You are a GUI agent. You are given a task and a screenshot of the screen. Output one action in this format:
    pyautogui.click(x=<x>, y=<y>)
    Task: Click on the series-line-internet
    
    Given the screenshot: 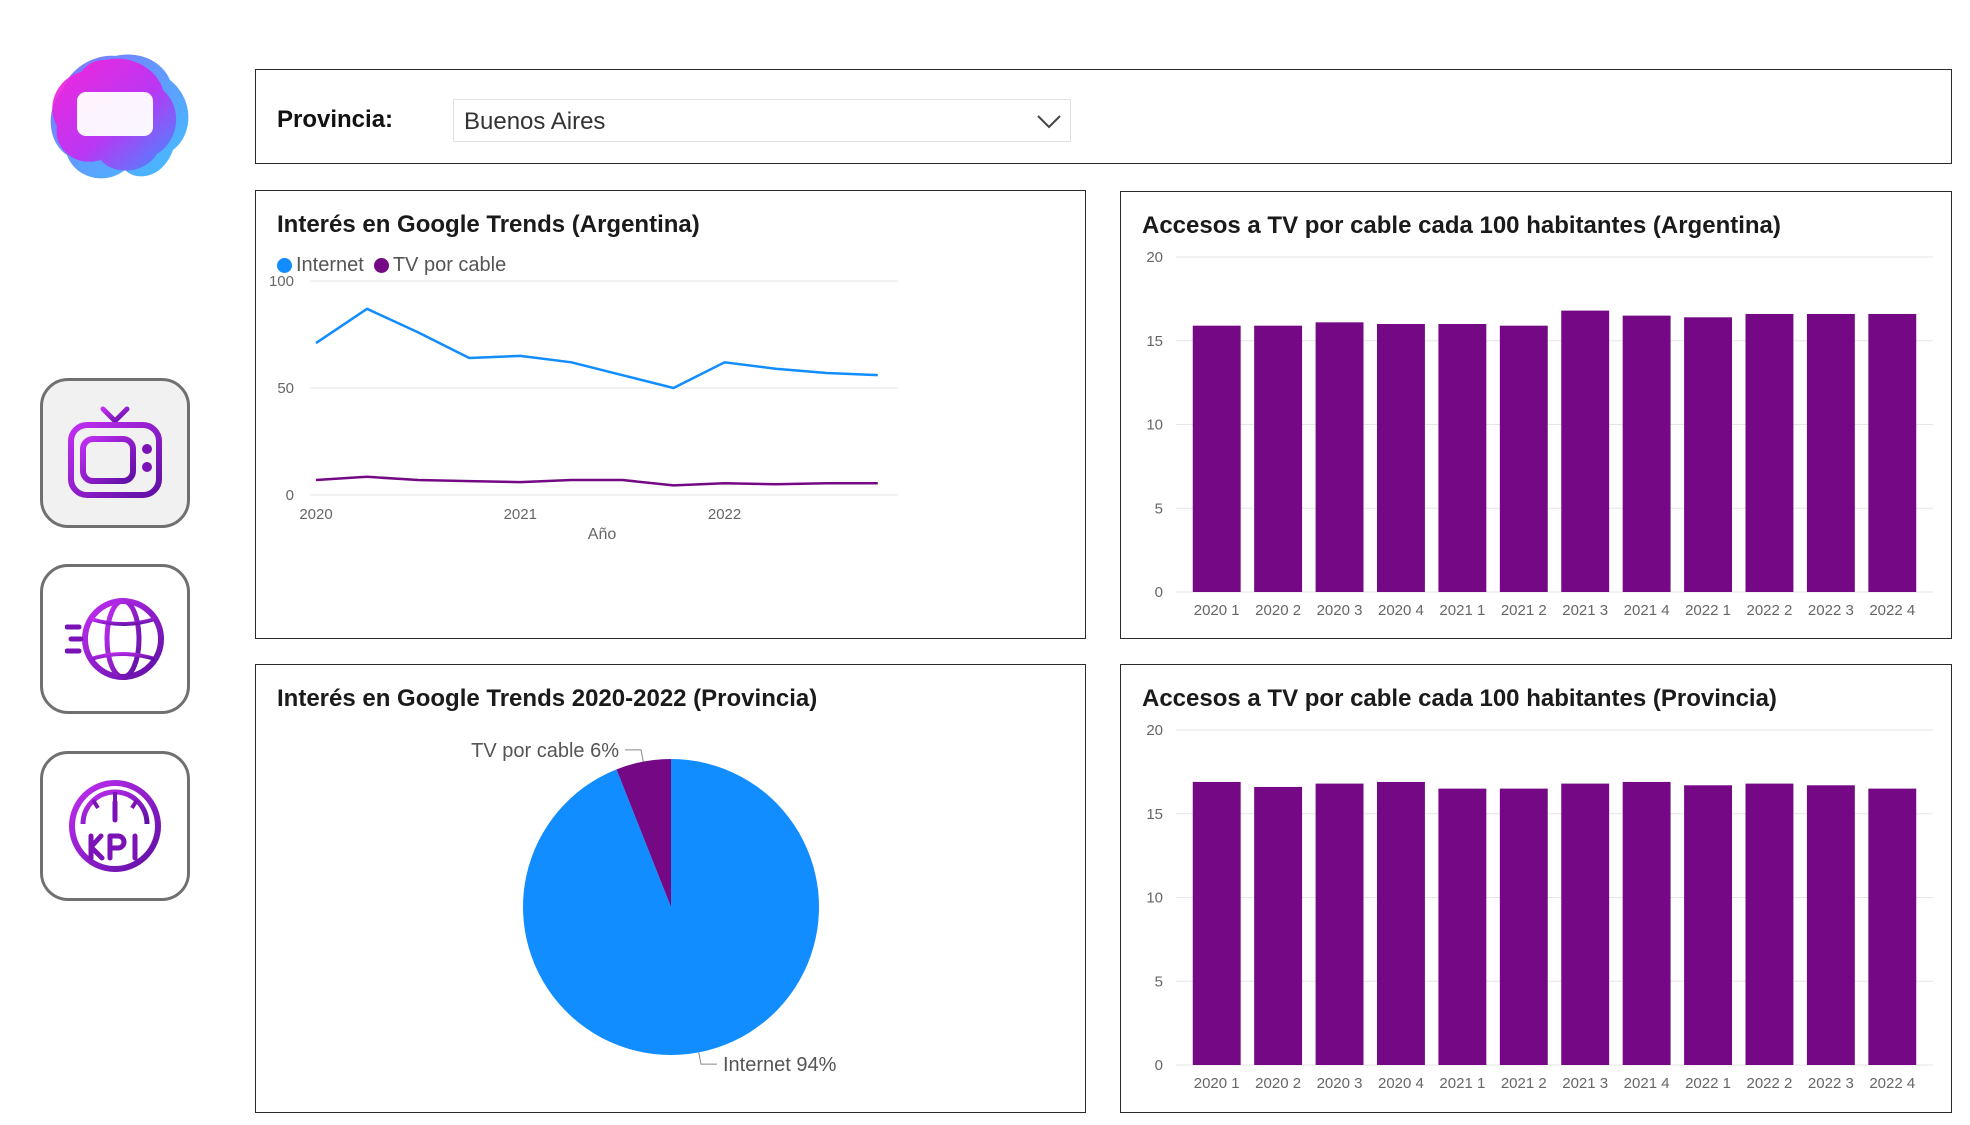 What is the action you would take?
    pyautogui.click(x=596, y=348)
    